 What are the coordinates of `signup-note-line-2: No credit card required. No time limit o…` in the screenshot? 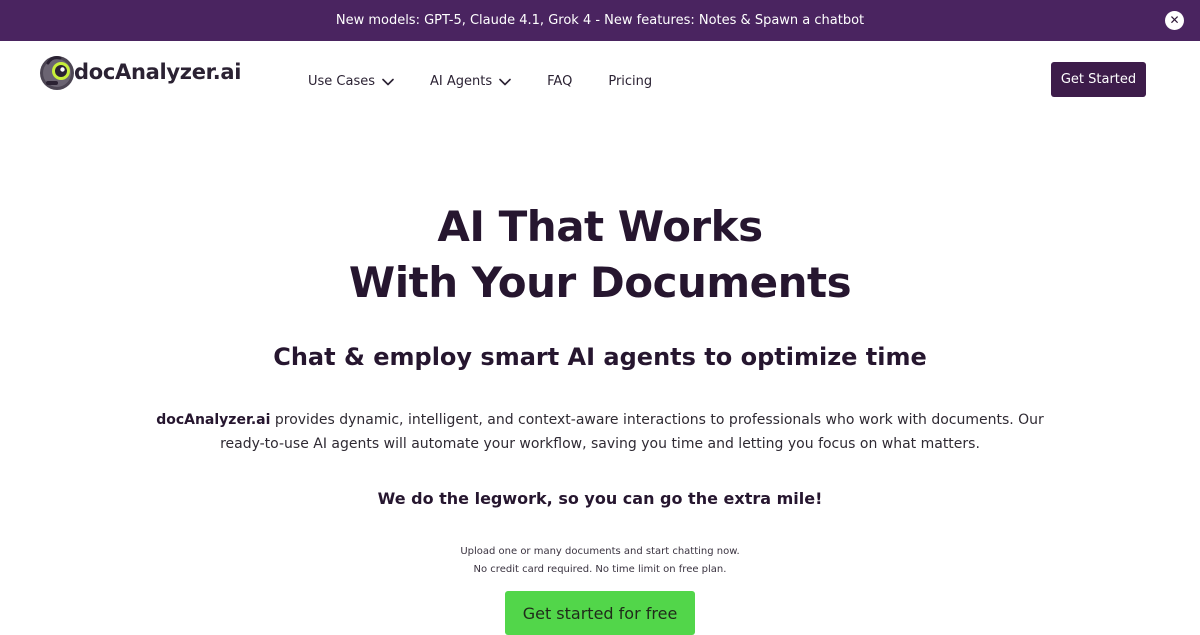 It's located at (600, 569).